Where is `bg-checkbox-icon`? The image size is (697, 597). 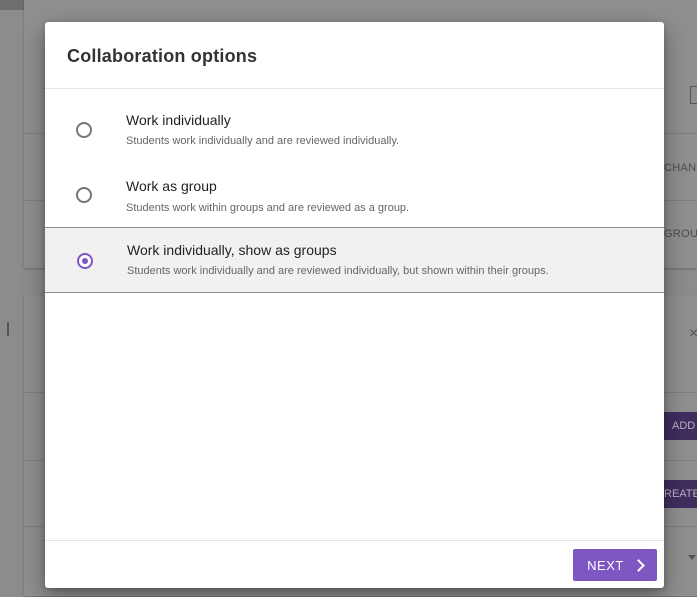 bg-checkbox-icon is located at coordinates (693, 95).